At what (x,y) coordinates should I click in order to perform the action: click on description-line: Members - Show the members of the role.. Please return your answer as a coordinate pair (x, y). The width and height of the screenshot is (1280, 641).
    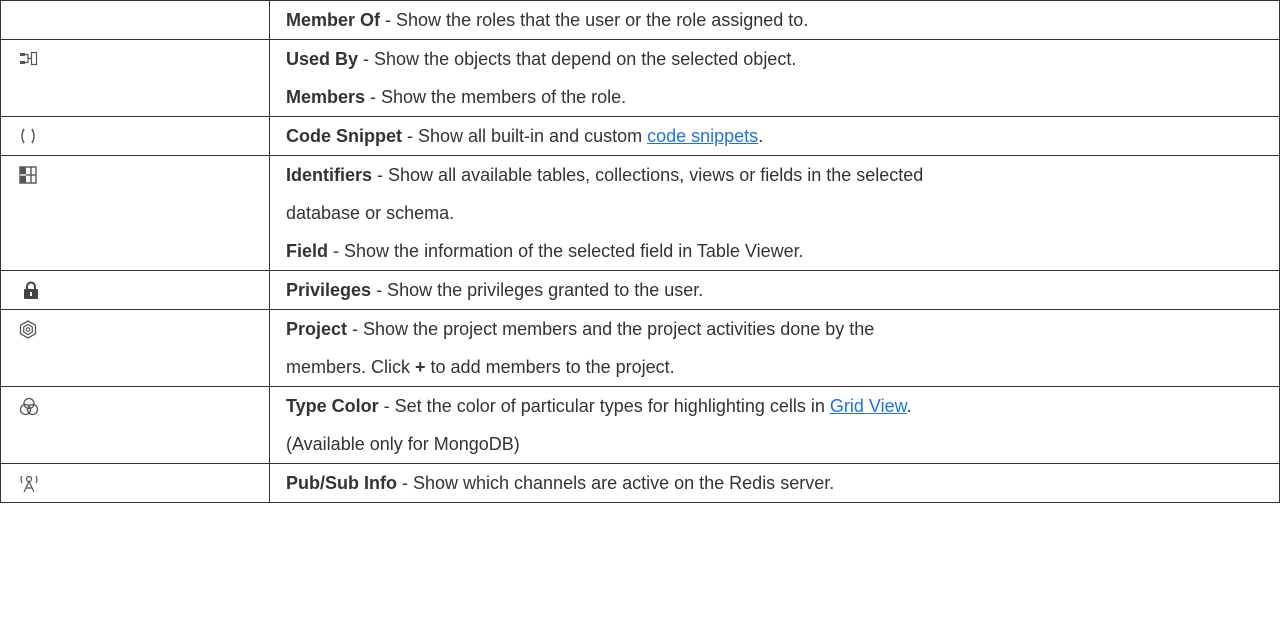
    Looking at the image, I should click on (782, 97).